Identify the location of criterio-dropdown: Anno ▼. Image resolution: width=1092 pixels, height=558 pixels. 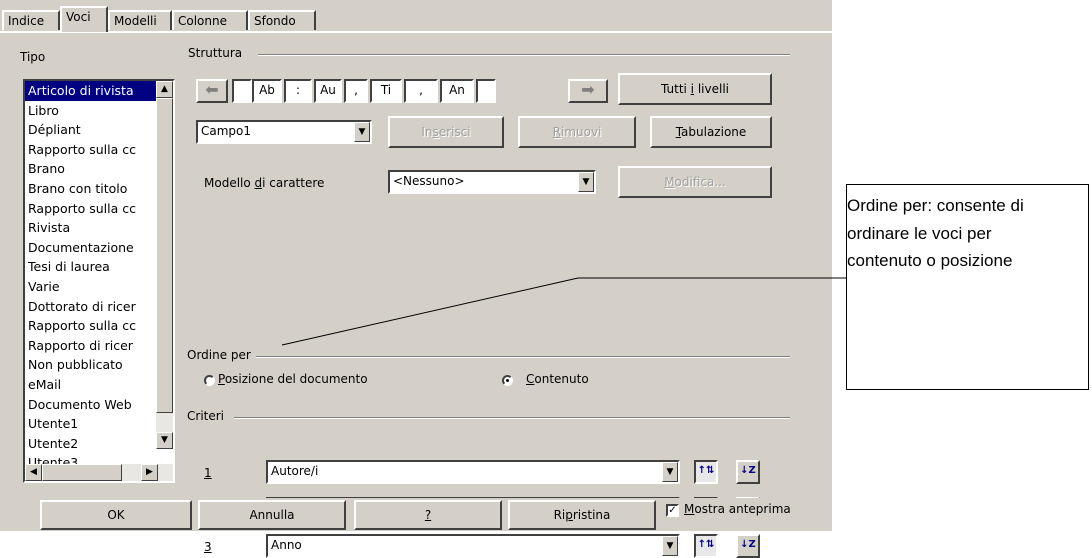
(473, 546).